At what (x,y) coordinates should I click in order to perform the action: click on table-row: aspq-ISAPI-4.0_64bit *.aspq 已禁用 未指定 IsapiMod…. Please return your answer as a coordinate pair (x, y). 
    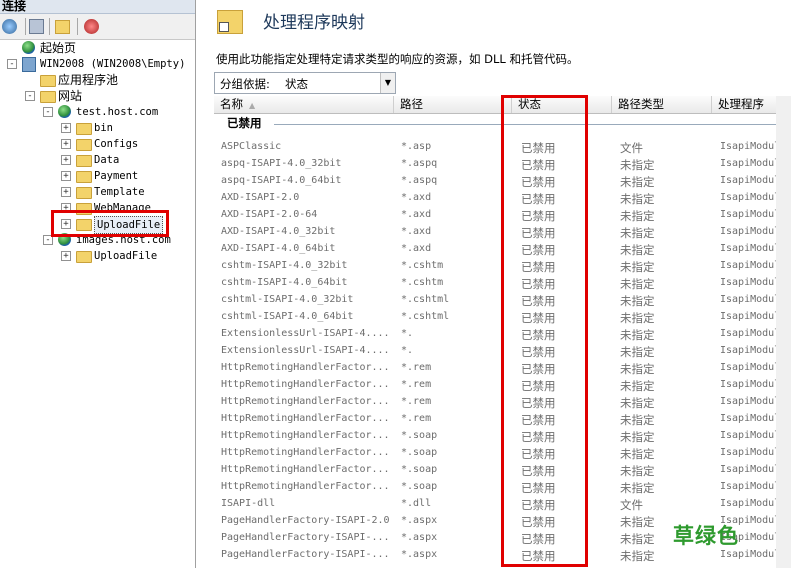
    Looking at the image, I should click on (497, 181).